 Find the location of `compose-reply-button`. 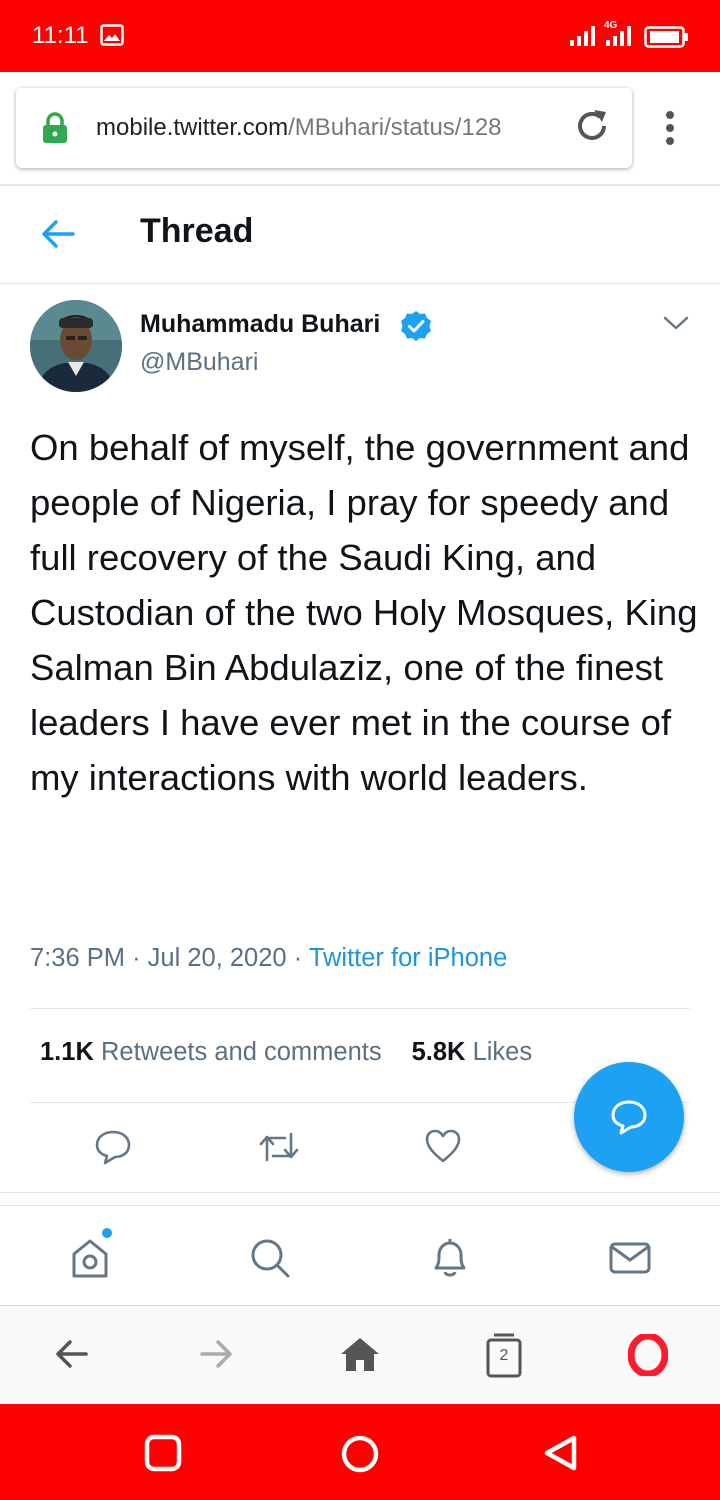

compose-reply-button is located at coordinates (629, 1117).